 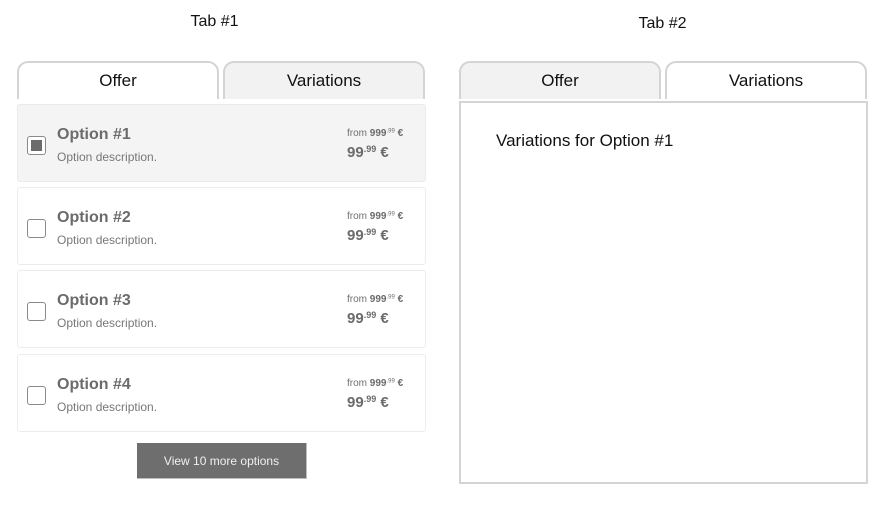 What do you see at coordinates (94, 217) in the screenshot?
I see `option-name: Option #2` at bounding box center [94, 217].